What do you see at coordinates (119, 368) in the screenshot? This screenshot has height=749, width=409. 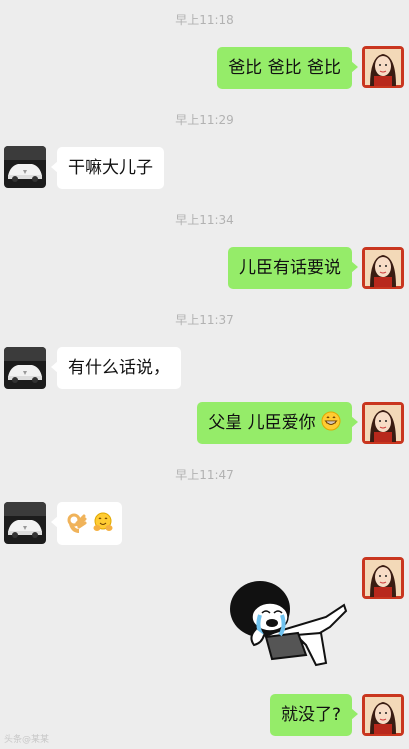 I see `message-text: 有什么话说，` at bounding box center [119, 368].